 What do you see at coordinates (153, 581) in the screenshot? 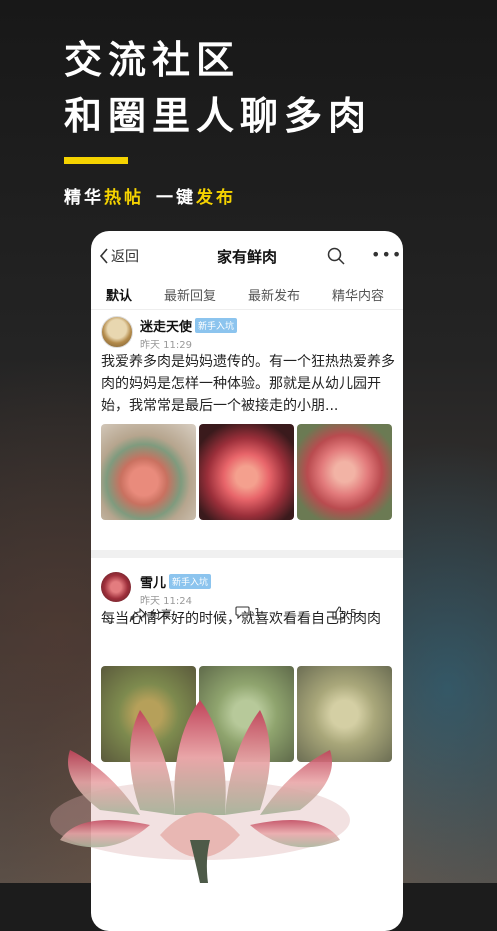
I see `username: 雪儿` at bounding box center [153, 581].